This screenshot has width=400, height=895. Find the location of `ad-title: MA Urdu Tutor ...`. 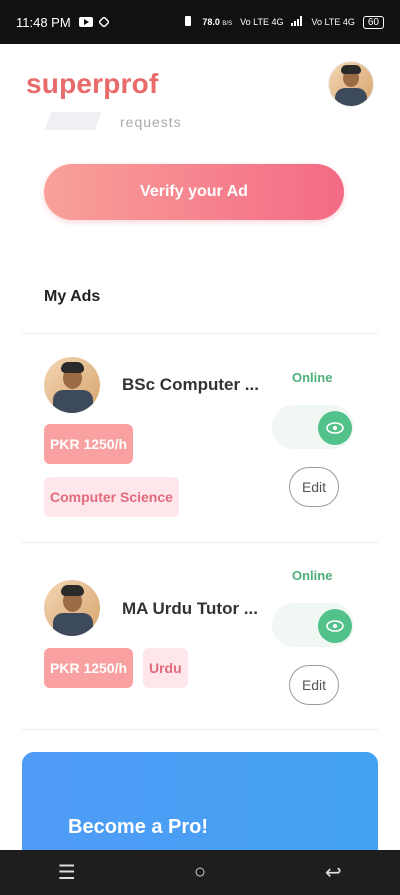

ad-title: MA Urdu Tutor ... is located at coordinates (190, 609).